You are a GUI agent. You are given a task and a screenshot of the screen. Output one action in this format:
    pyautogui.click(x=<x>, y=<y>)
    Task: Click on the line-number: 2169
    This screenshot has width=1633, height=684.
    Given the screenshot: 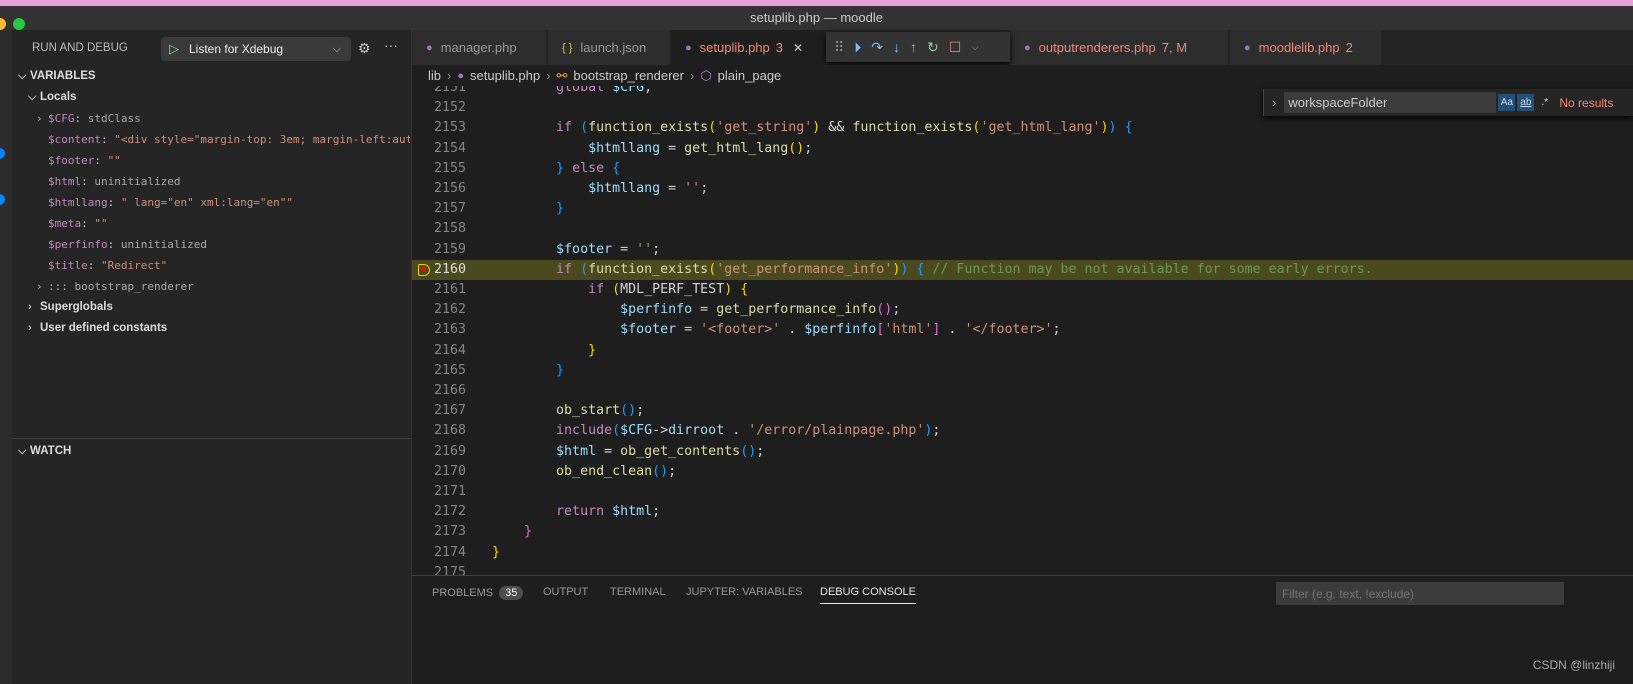 What is the action you would take?
    pyautogui.click(x=449, y=451)
    